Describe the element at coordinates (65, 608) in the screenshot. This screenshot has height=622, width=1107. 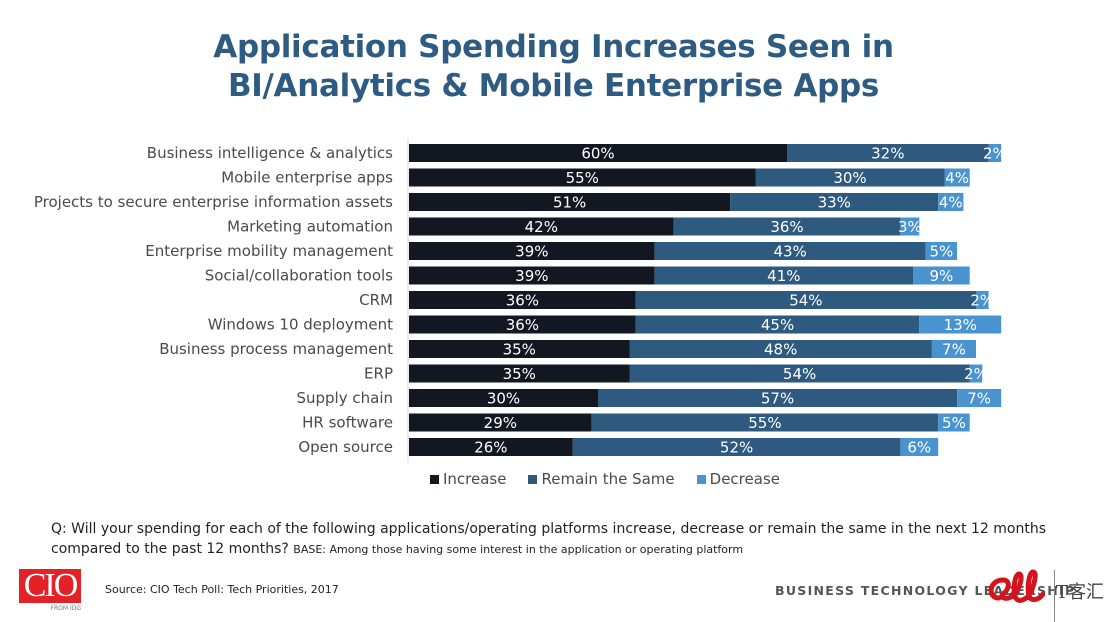
I see `from-idg-label: FROM IDG` at that location.